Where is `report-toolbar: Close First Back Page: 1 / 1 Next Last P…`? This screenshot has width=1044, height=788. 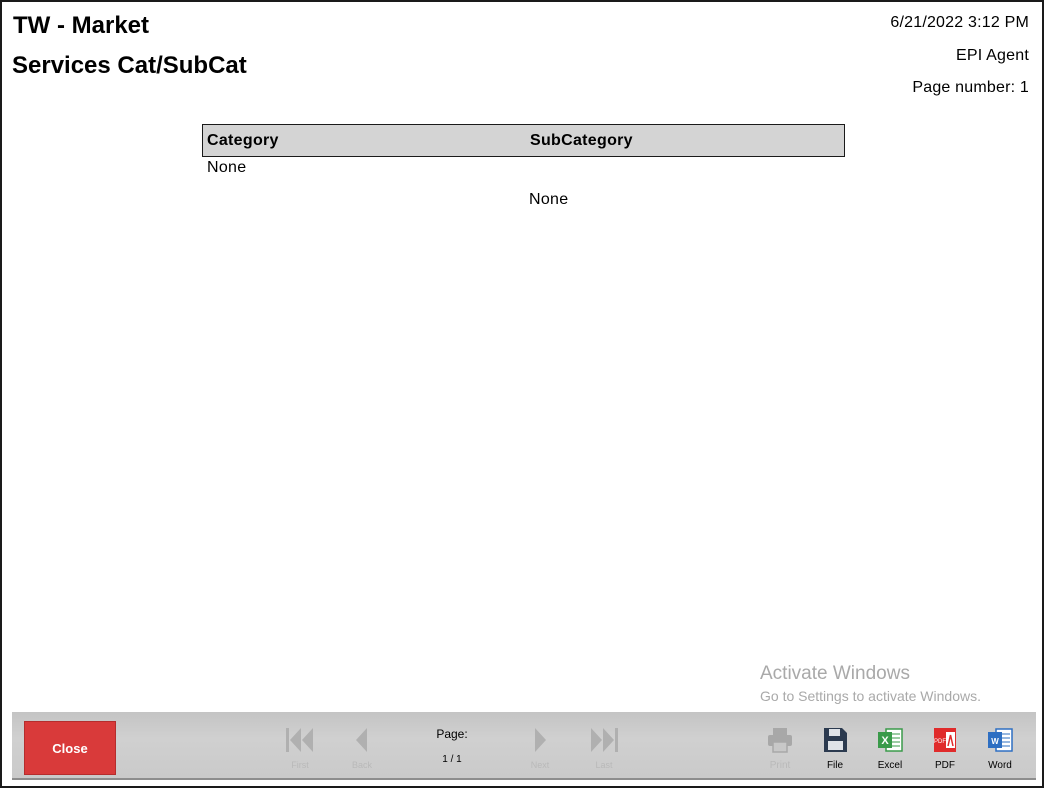 report-toolbar: Close First Back Page: 1 / 1 Next Last P… is located at coordinates (524, 746).